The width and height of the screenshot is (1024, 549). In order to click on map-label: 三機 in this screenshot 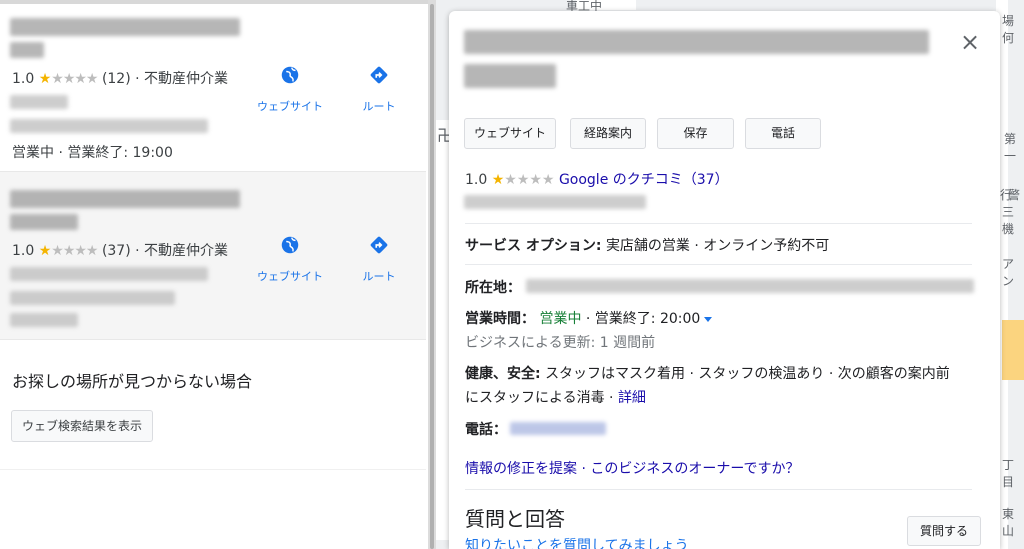, I will do `click(1008, 220)`.